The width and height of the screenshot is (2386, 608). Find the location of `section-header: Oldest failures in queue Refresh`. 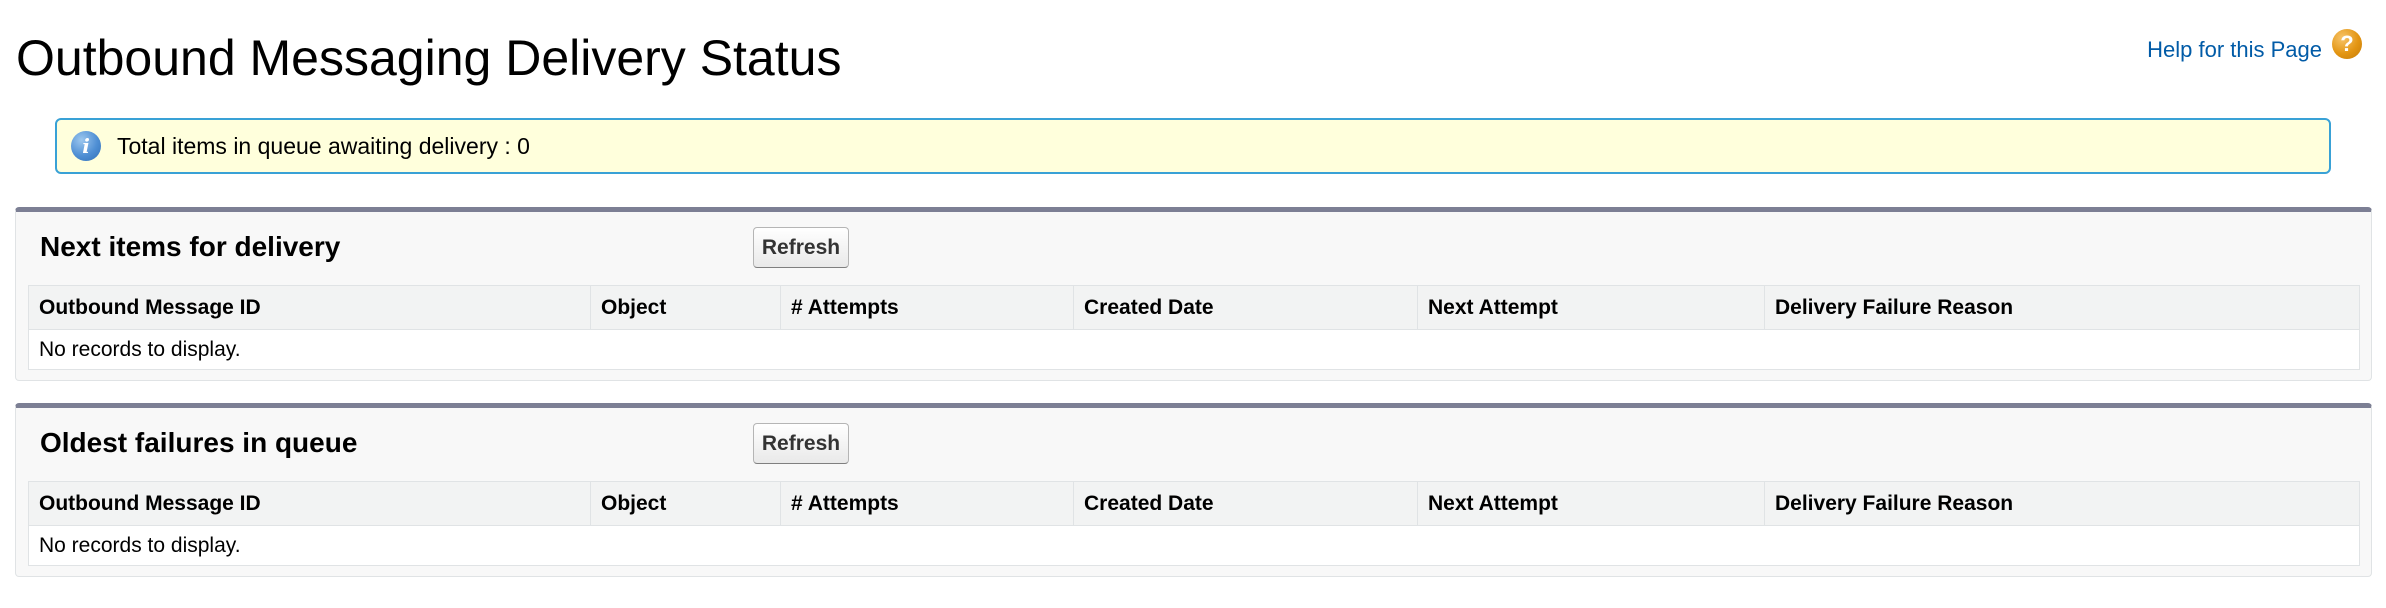

section-header: Oldest failures in queue Refresh is located at coordinates (1193, 444).